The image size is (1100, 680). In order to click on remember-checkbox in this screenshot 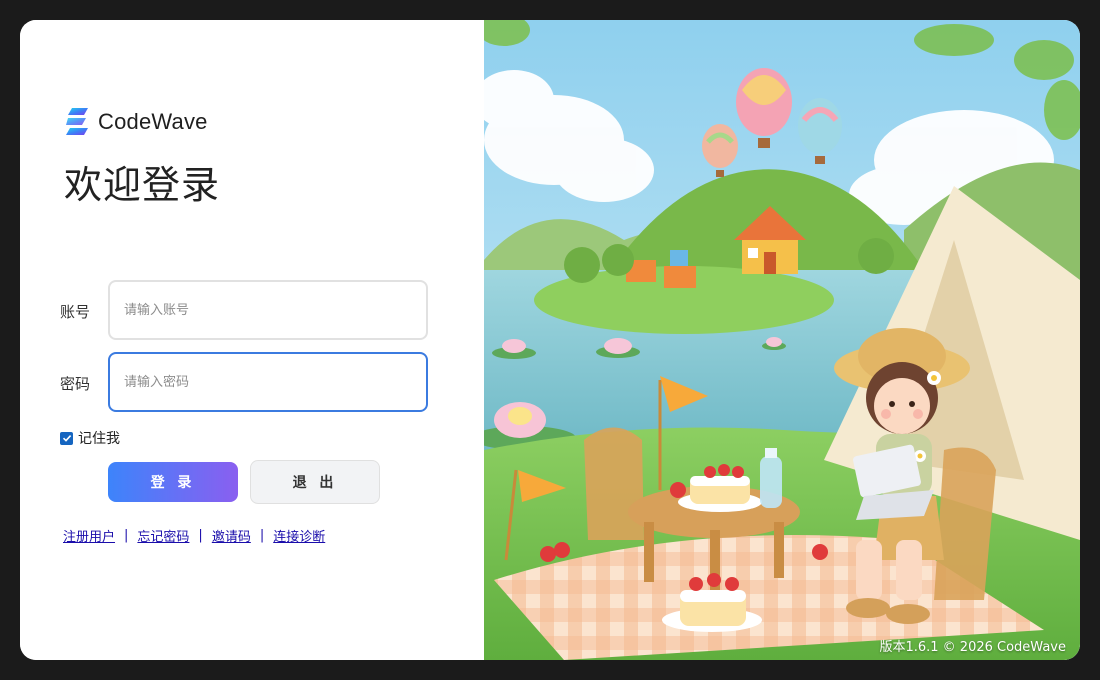, I will do `click(66, 438)`.